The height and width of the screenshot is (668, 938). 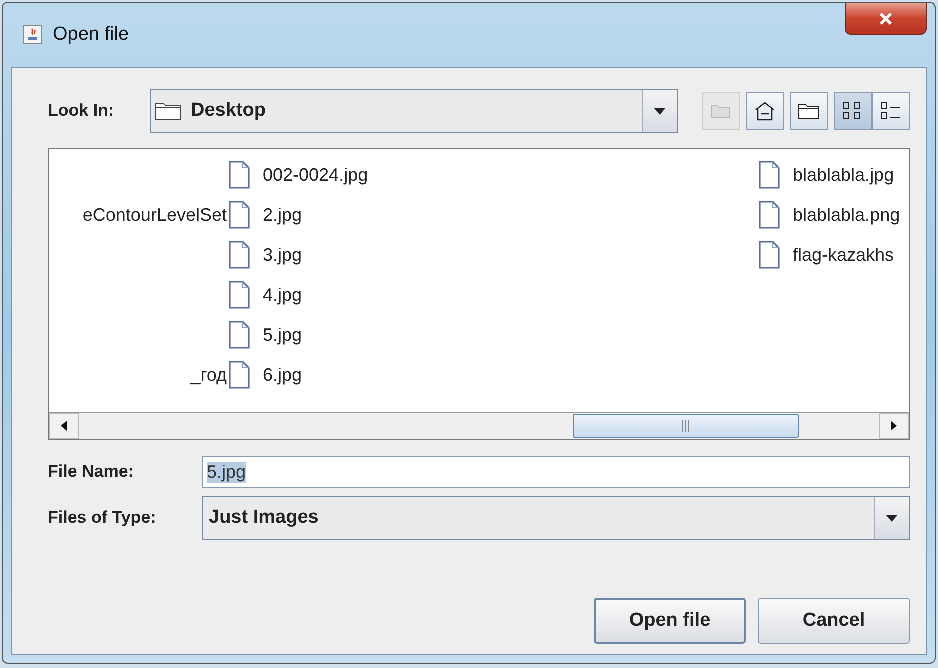 I want to click on look-in-label: Look In:, so click(x=82, y=111).